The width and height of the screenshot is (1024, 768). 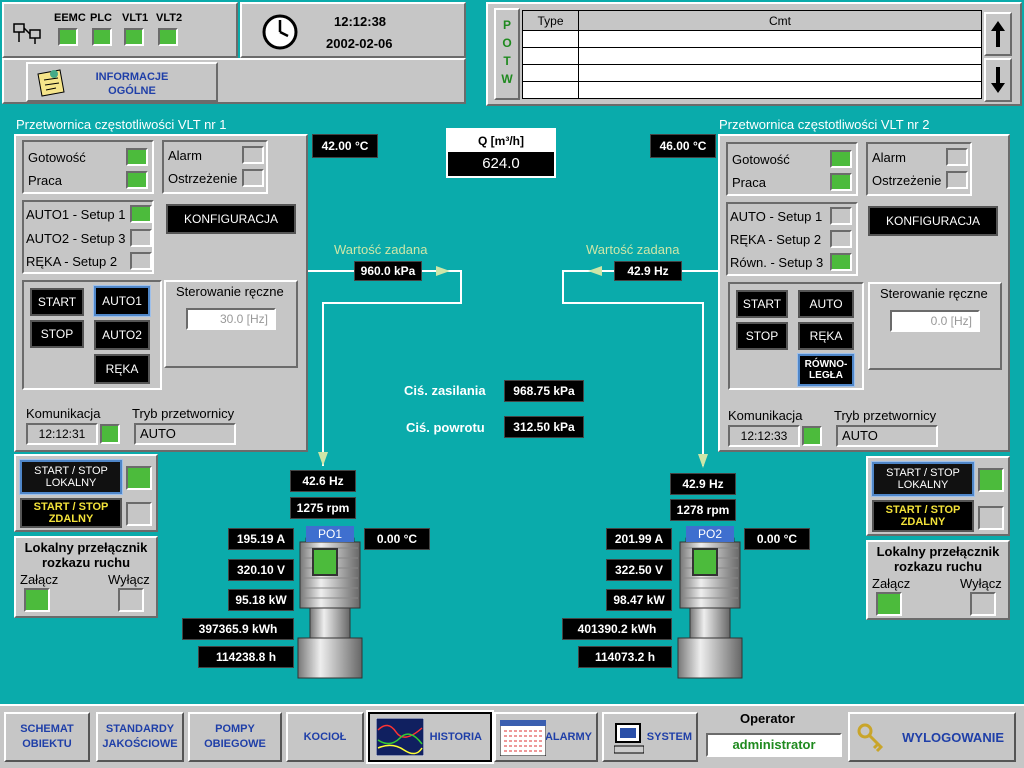 I want to click on pump1-current: 195.19 A, so click(x=261, y=539).